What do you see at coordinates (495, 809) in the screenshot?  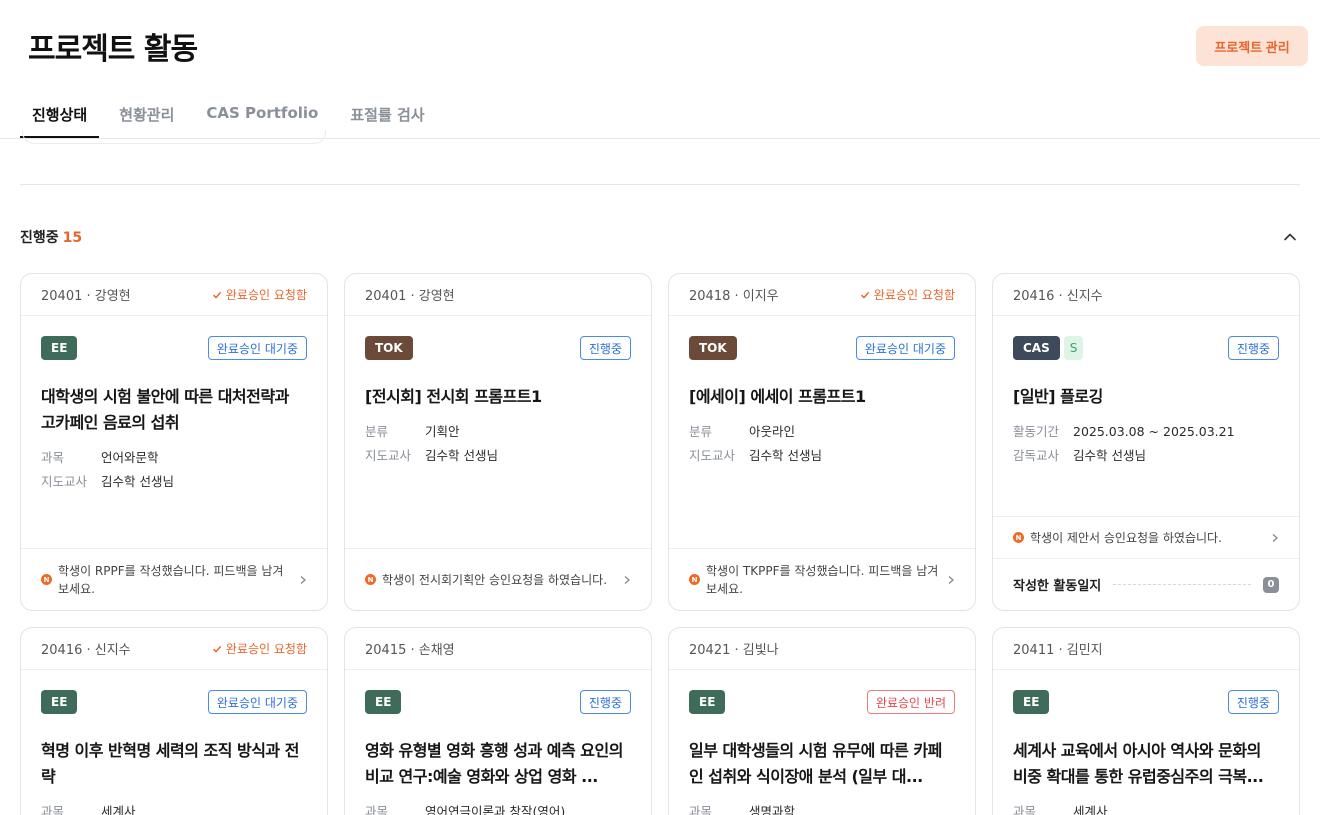 I see `meta-value: 영어연극이론과 창작(영어)` at bounding box center [495, 809].